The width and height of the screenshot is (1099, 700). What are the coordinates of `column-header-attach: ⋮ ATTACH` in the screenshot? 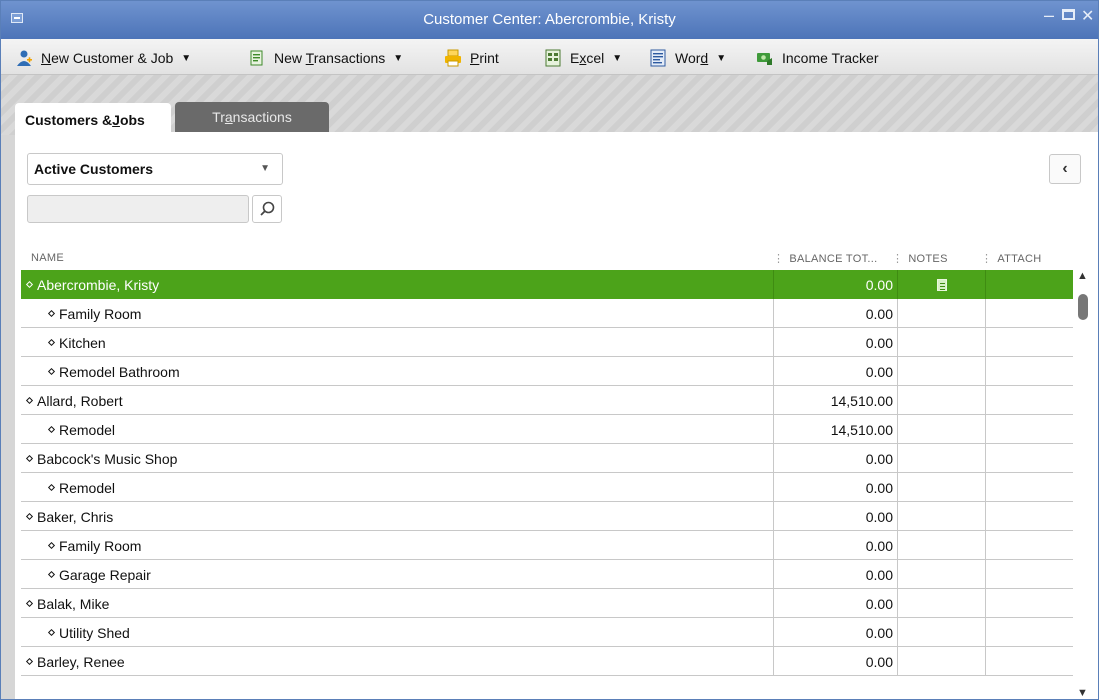 It's located at (1011, 258).